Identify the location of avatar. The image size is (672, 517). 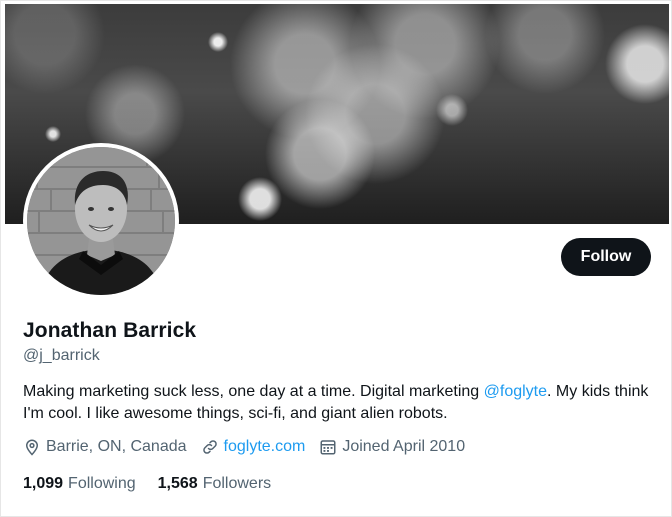
(101, 221).